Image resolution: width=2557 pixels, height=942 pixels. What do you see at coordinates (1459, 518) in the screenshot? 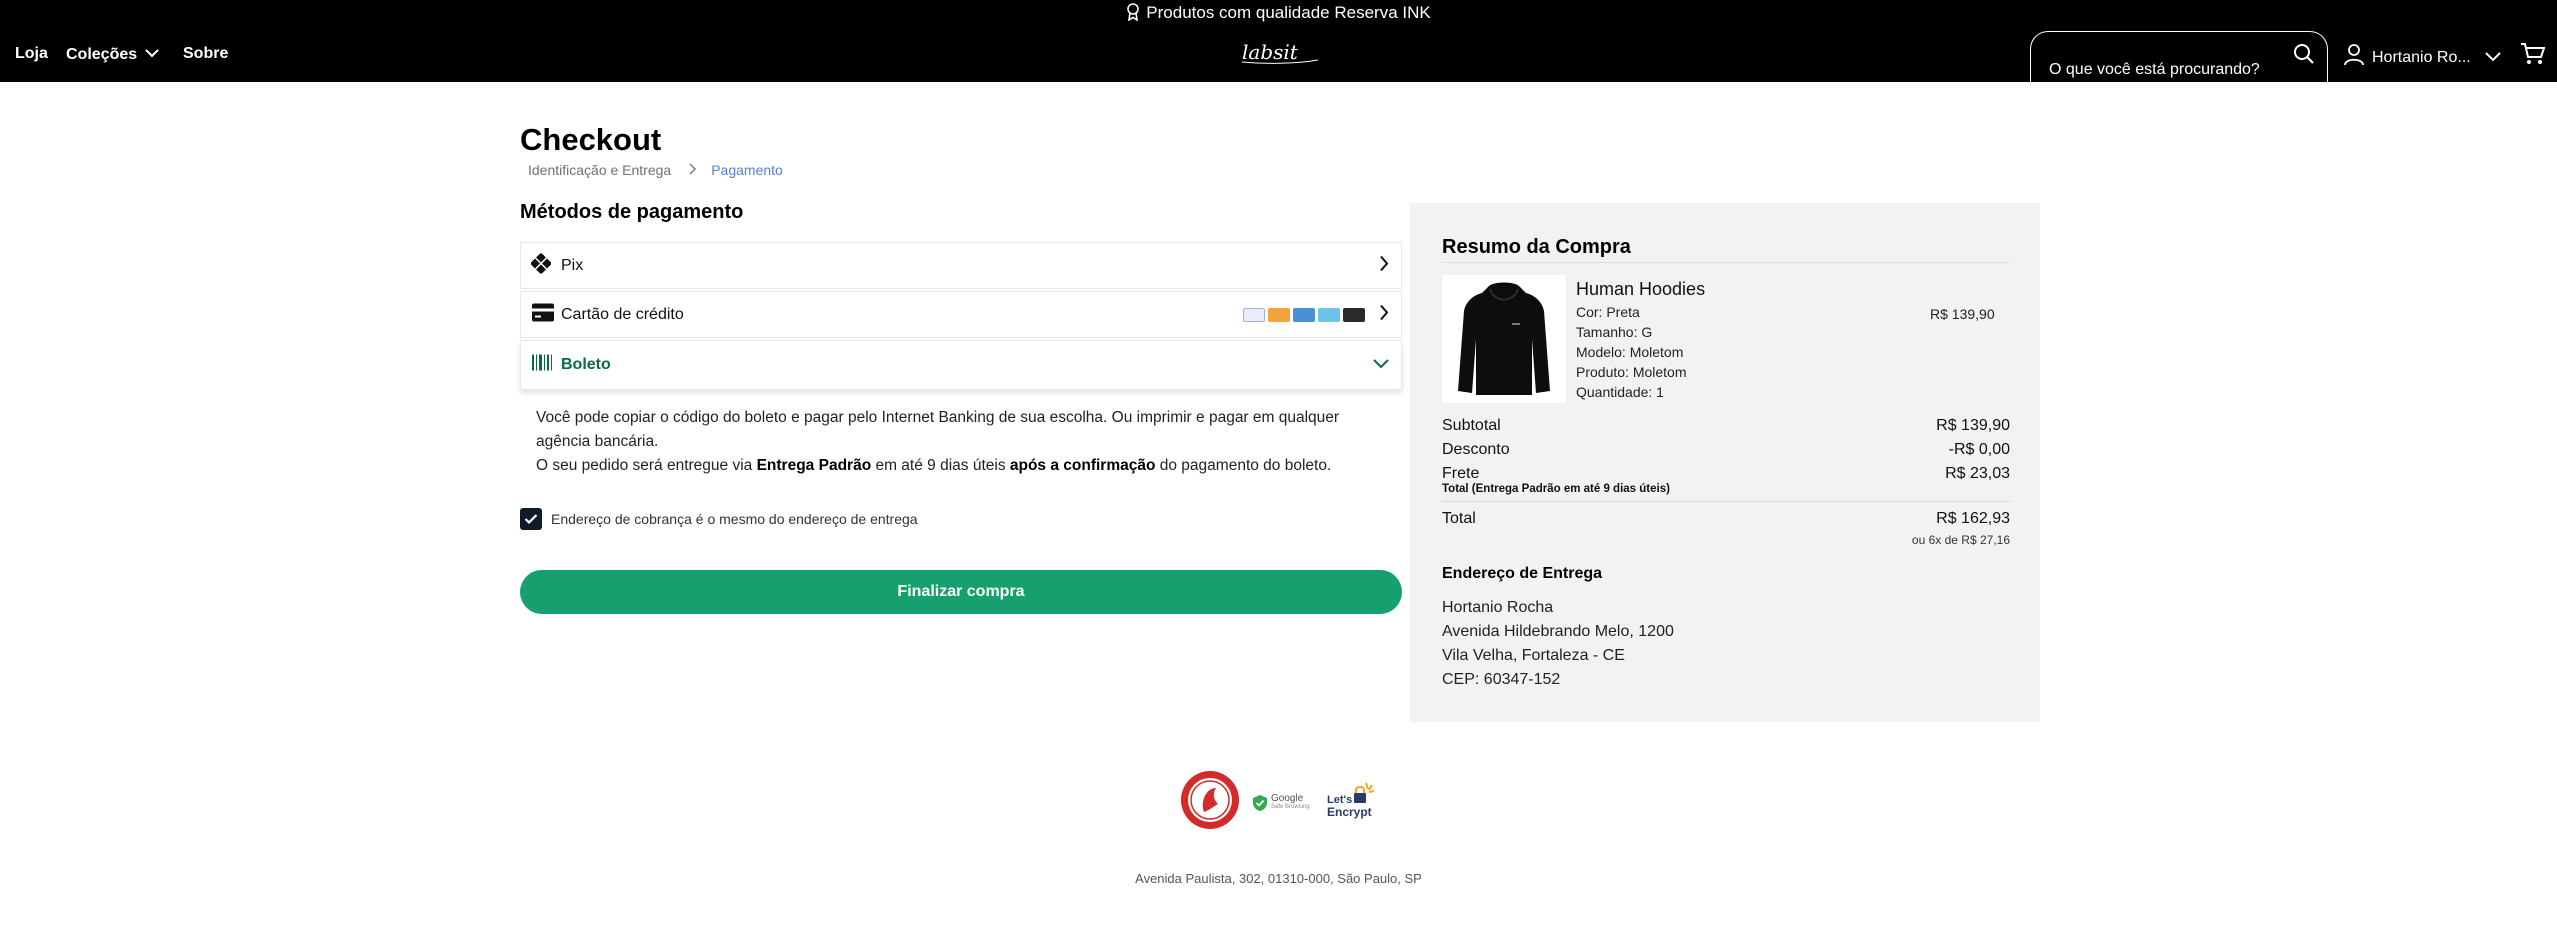
I see `total-label: Total` at bounding box center [1459, 518].